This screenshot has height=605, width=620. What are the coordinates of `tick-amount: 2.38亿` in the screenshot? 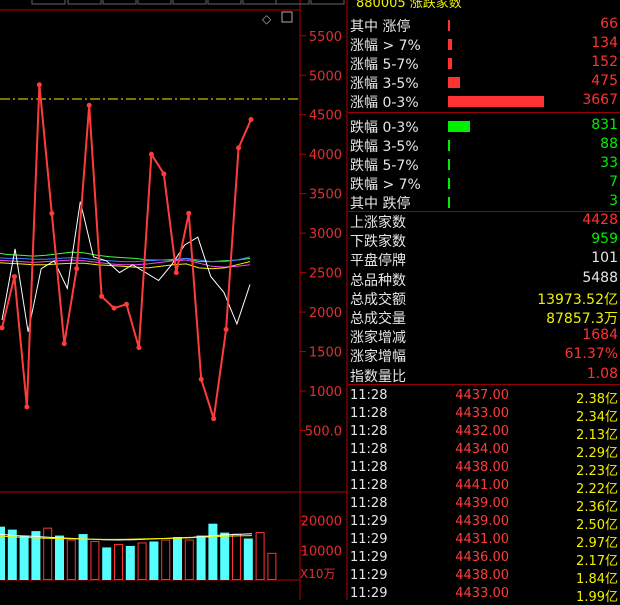 It's located at (597, 399).